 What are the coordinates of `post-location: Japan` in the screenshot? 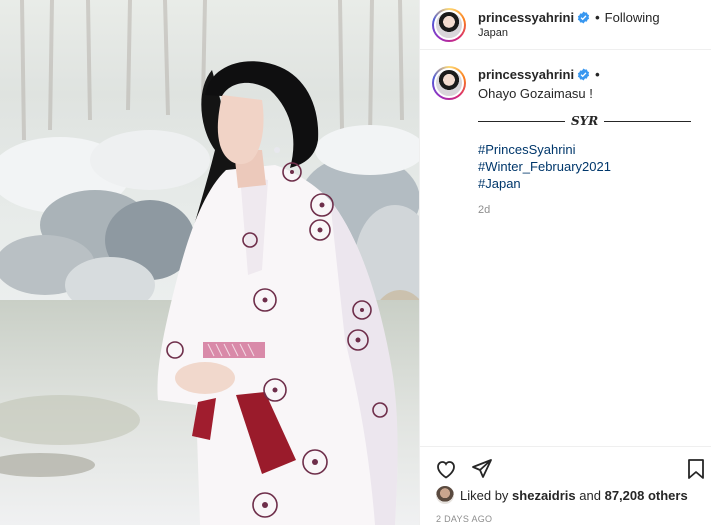 It's located at (569, 33).